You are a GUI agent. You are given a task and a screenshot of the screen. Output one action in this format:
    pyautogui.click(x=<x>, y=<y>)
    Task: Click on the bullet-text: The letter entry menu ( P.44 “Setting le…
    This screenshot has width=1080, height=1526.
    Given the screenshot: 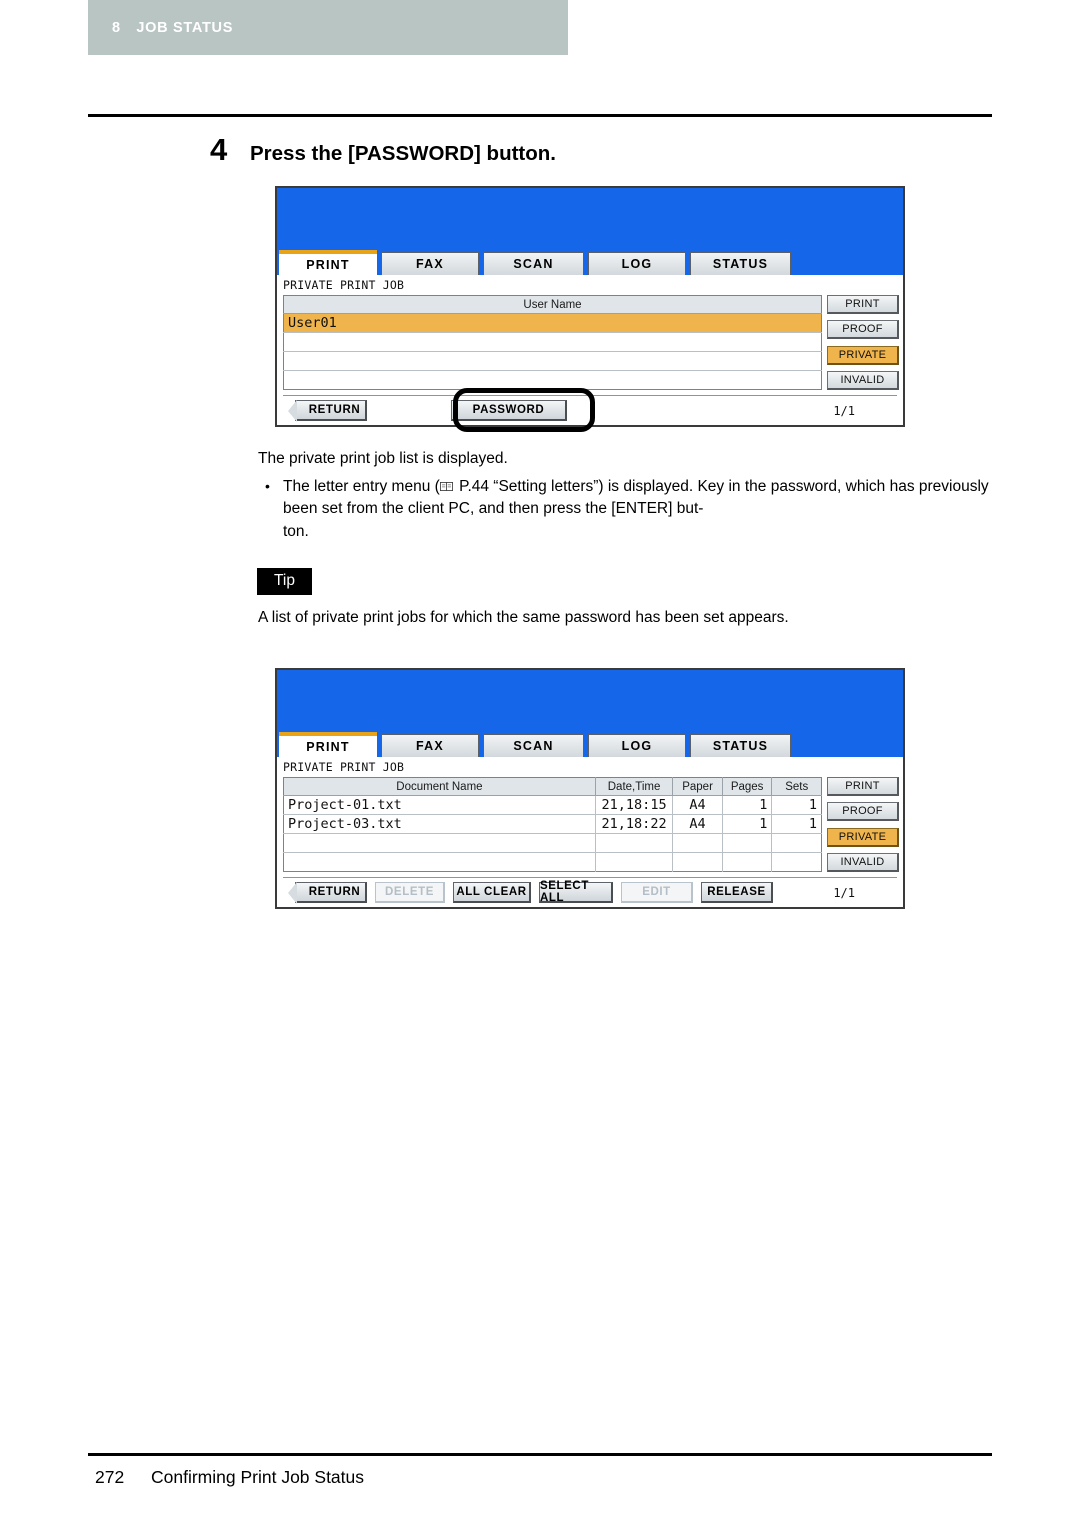 What is the action you would take?
    pyautogui.click(x=639, y=498)
    